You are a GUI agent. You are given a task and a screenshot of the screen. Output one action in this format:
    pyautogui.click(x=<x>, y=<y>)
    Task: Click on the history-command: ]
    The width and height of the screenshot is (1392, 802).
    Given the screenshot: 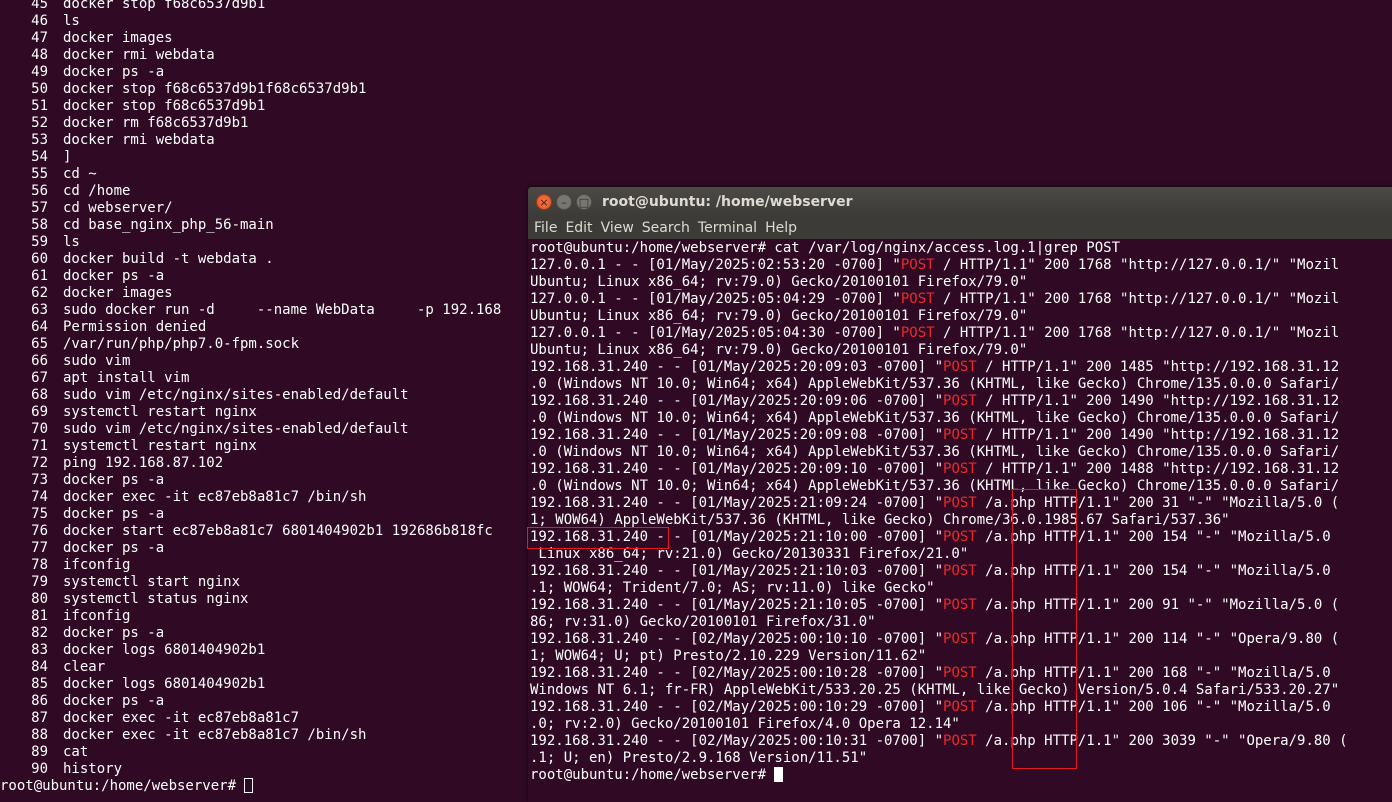 What is the action you would take?
    pyautogui.click(x=67, y=157)
    